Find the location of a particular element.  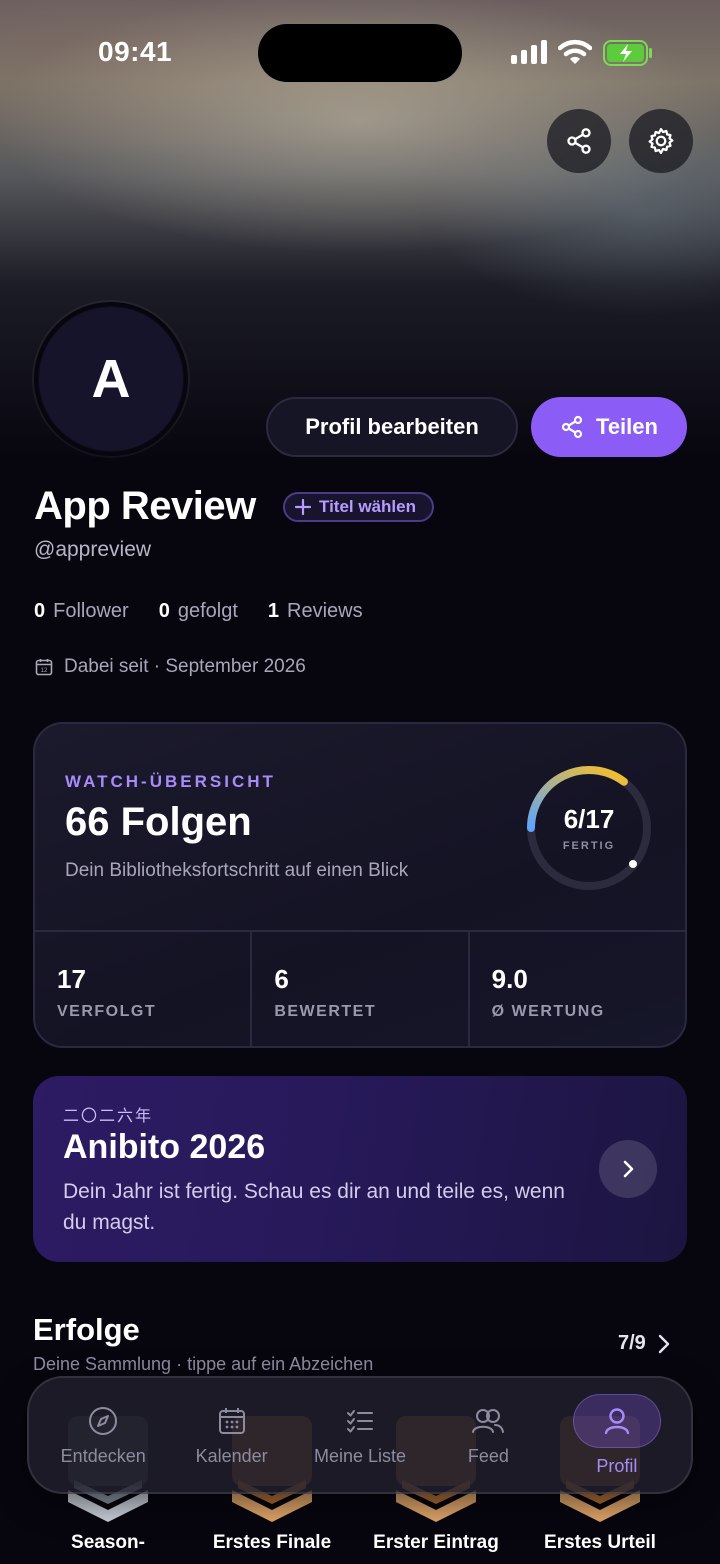

checklist-icon is located at coordinates (360, 1420).